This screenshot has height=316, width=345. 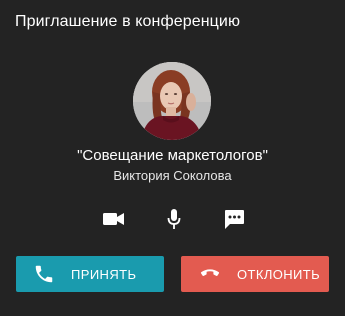 I want to click on caller-avatar, so click(x=172, y=101).